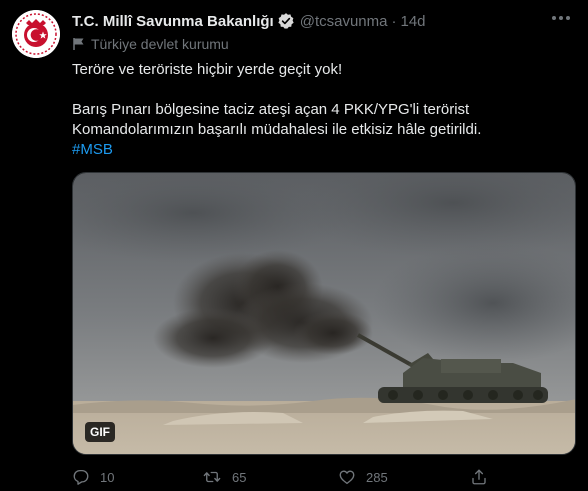 The width and height of the screenshot is (588, 491). I want to click on tweet-actions: 10 65 285, so click(324, 477).